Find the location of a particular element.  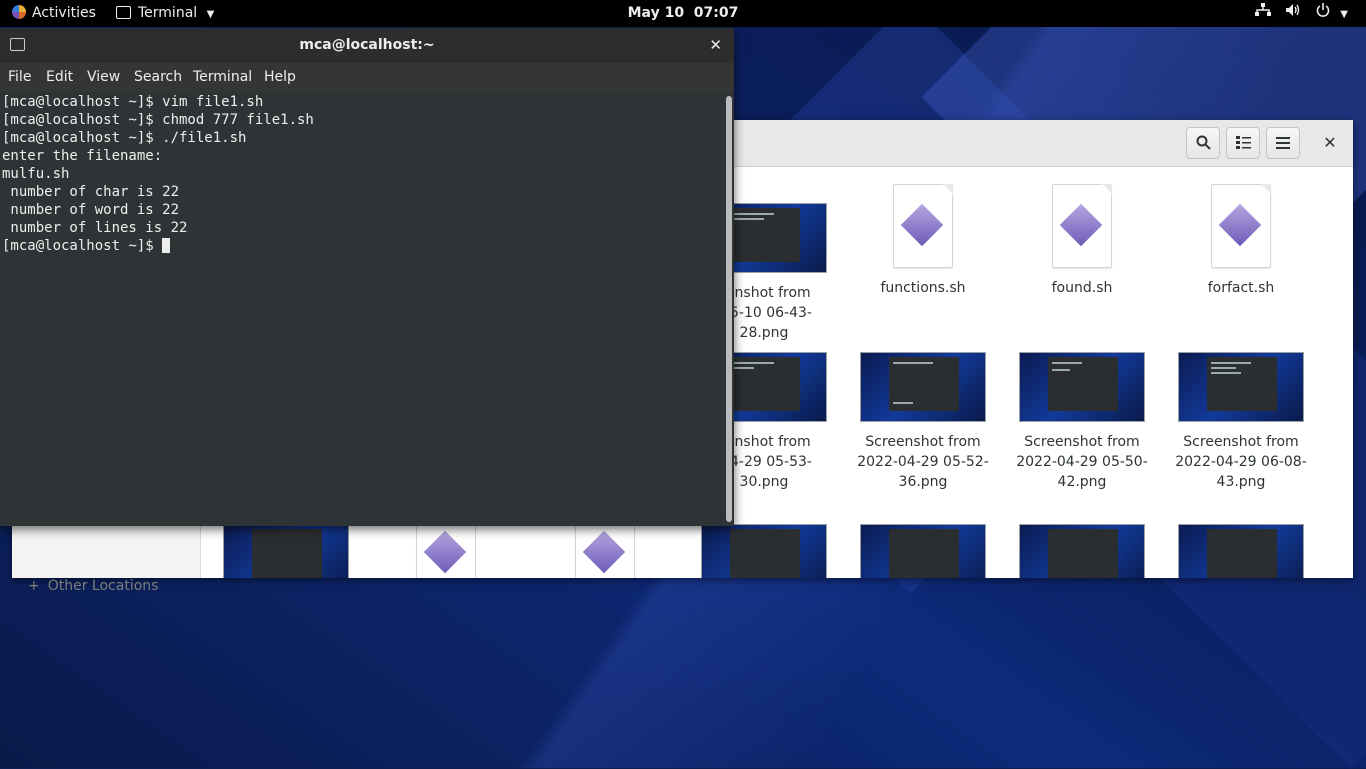

view-mode-button is located at coordinates (1243, 143).